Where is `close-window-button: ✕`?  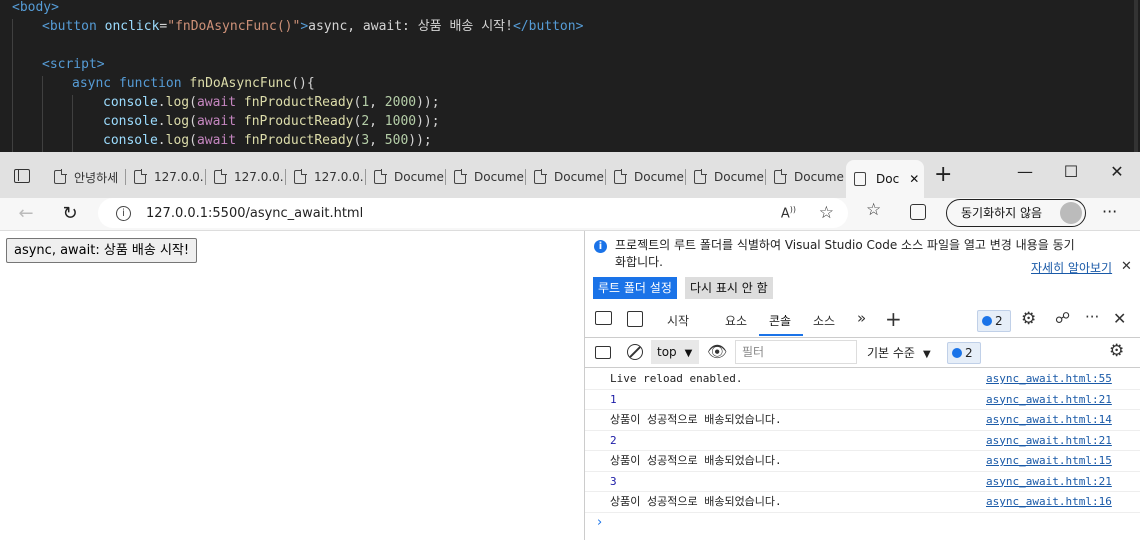
close-window-button: ✕ is located at coordinates (1117, 172).